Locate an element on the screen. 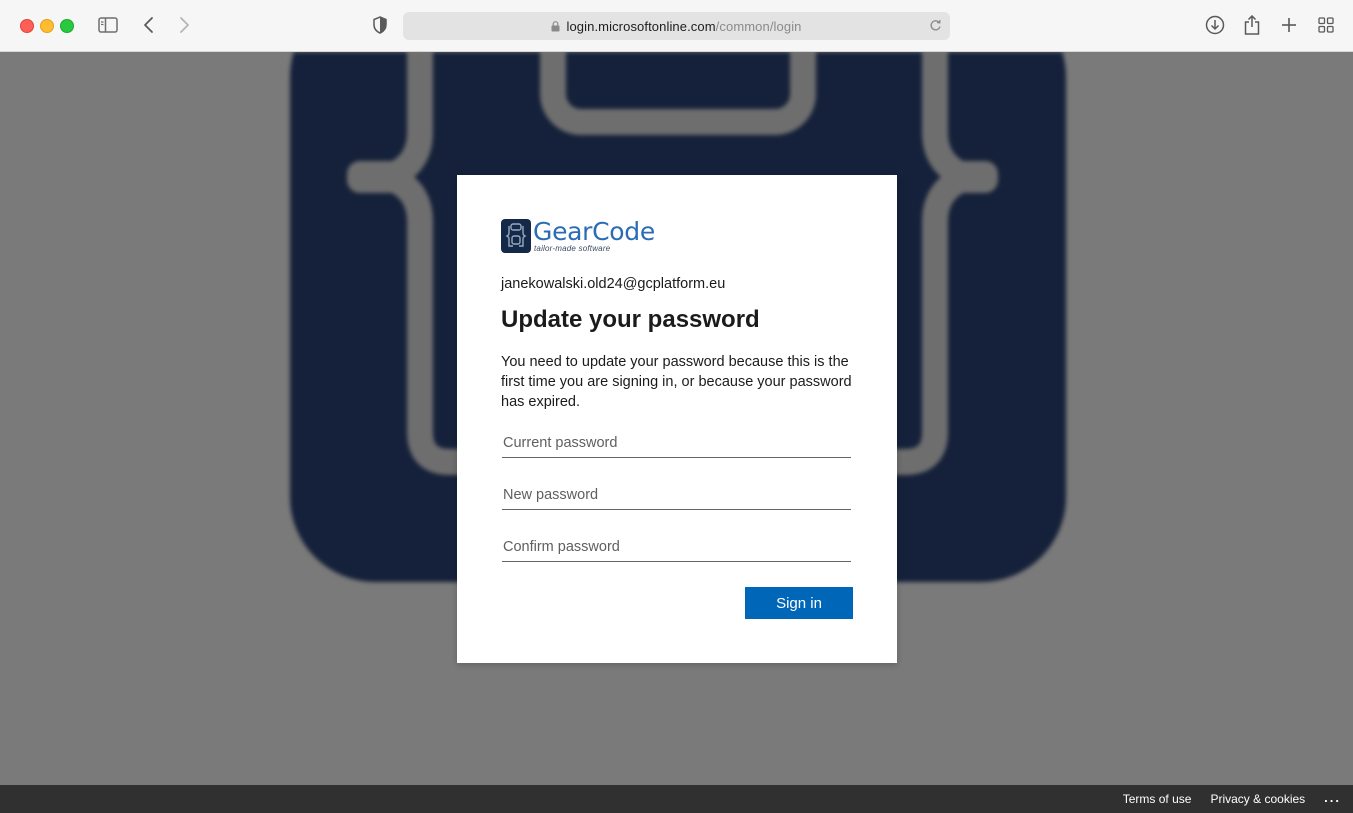  user-email: janekowalski.old24@gcplatform.eu is located at coordinates (613, 284).